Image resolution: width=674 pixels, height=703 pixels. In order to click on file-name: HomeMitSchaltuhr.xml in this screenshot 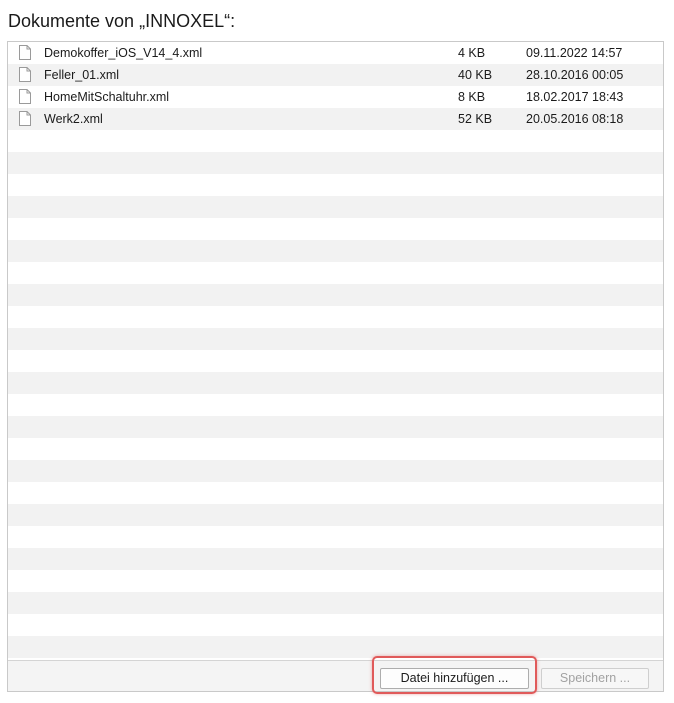, I will do `click(107, 97)`.